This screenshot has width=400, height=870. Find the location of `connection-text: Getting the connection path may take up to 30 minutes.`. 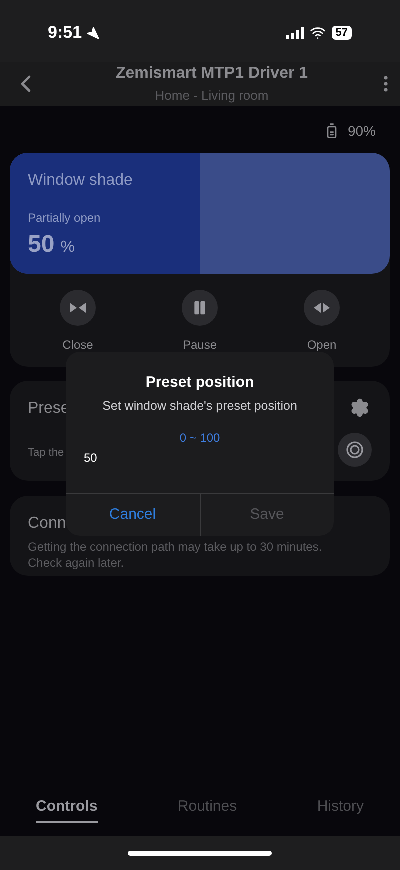

connection-text: Getting the connection path may take up to 30 minutes. is located at coordinates (175, 547).